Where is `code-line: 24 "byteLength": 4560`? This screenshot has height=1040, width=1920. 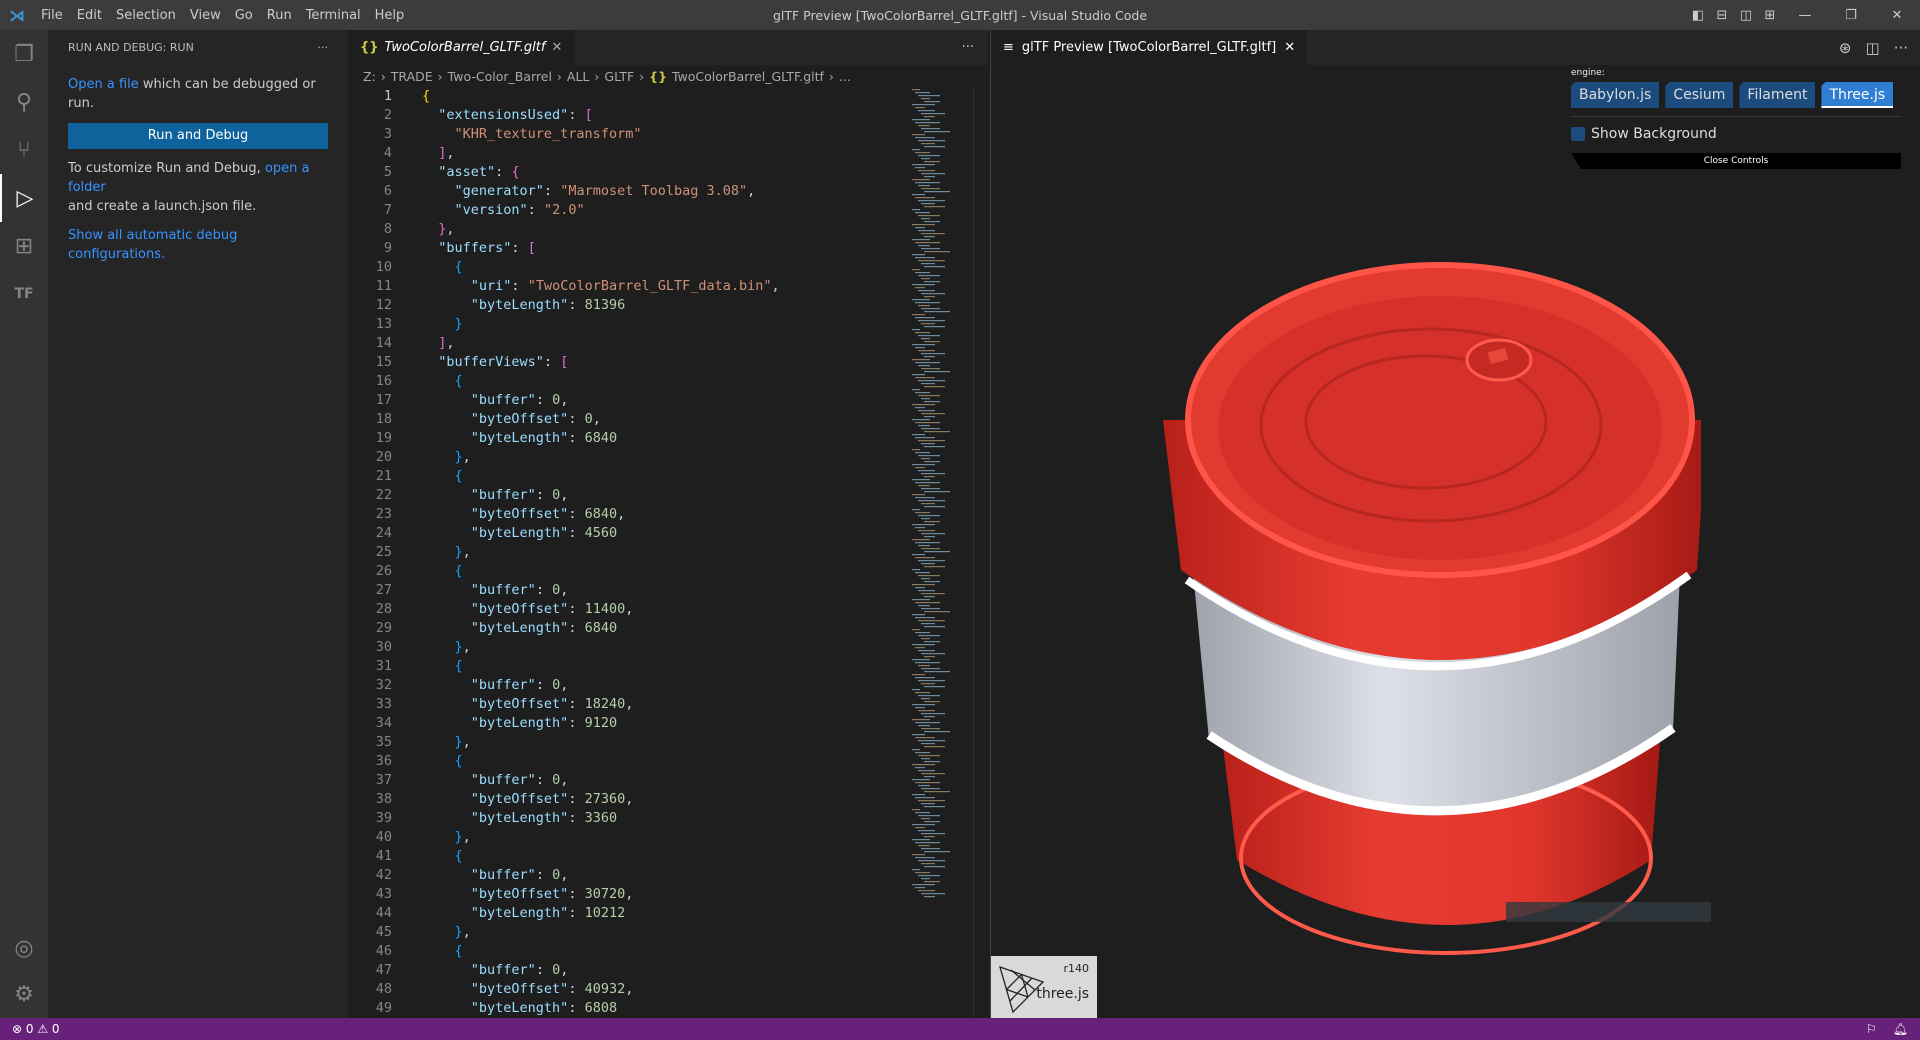
code-line: 24 "byteLength": 4560 is located at coordinates (668, 533).